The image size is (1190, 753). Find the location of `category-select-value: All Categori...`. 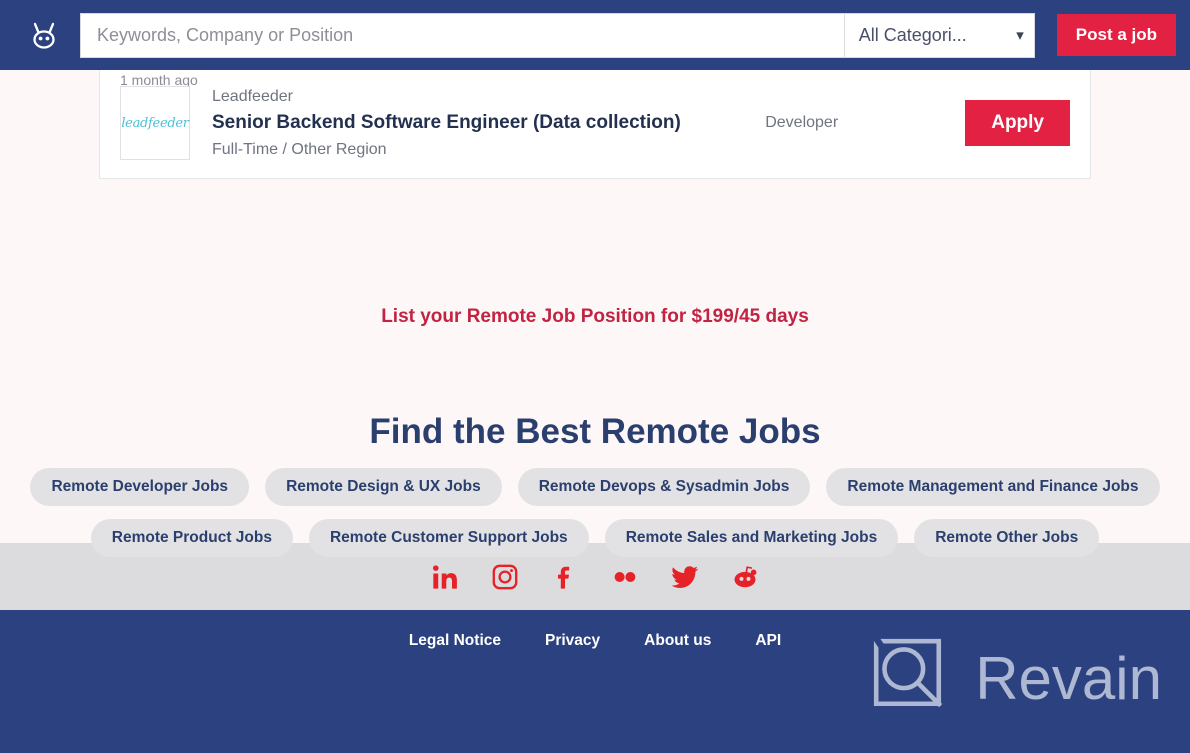

category-select-value: All Categori... is located at coordinates (912, 34).